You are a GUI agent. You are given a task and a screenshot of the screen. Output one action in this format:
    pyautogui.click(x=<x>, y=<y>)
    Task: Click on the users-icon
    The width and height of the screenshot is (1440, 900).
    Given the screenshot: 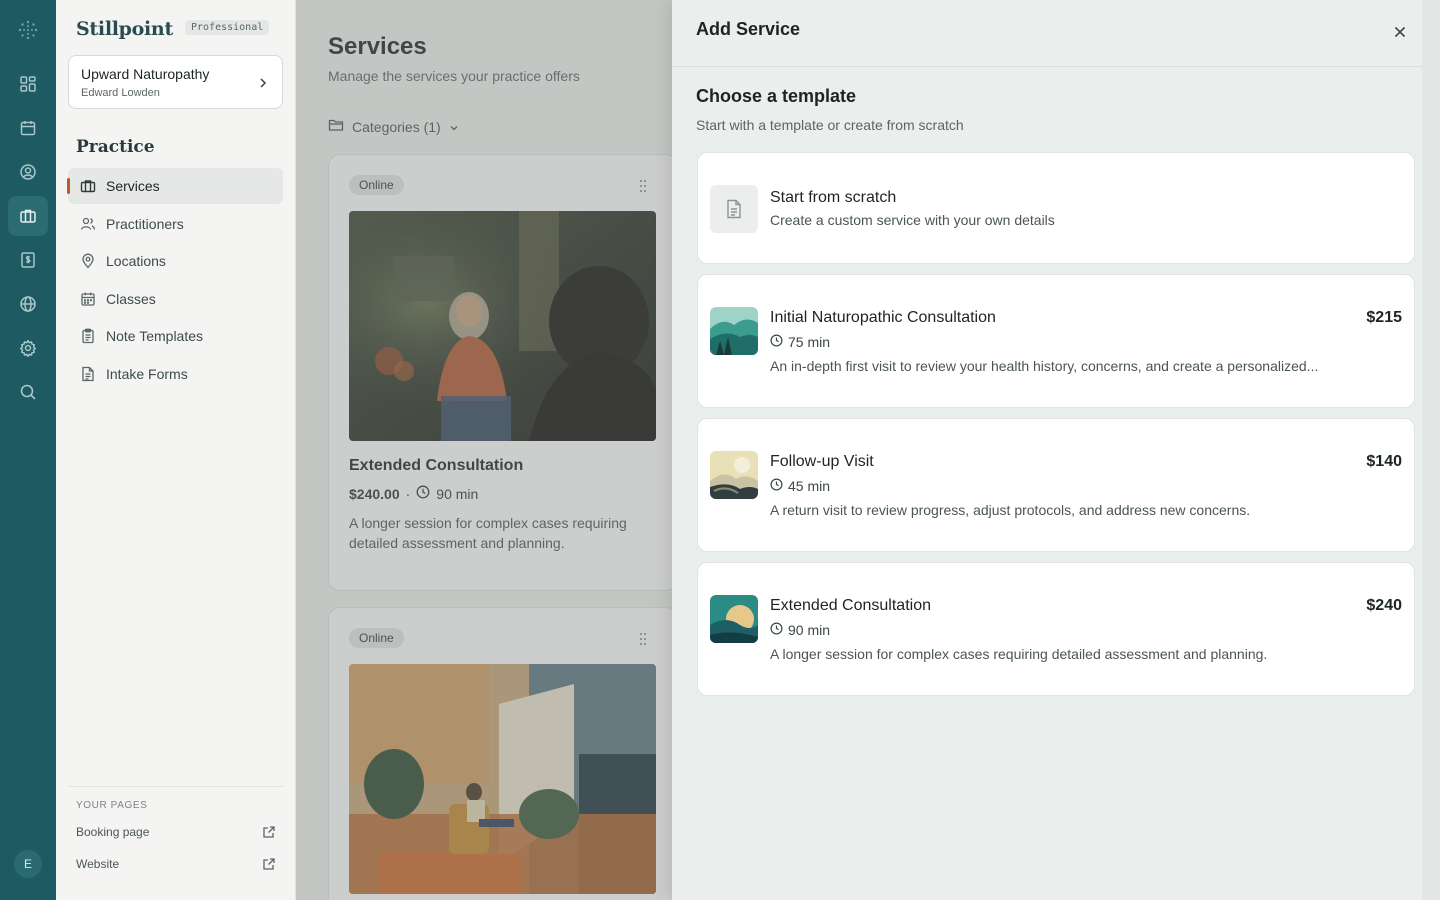 What is the action you would take?
    pyautogui.click(x=88, y=224)
    